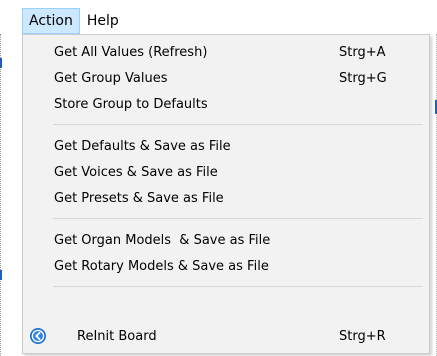 This screenshot has height=356, width=437. Describe the element at coordinates (162, 240) in the screenshot. I see `menu-item-label: Get Organ Models & Save as File` at that location.